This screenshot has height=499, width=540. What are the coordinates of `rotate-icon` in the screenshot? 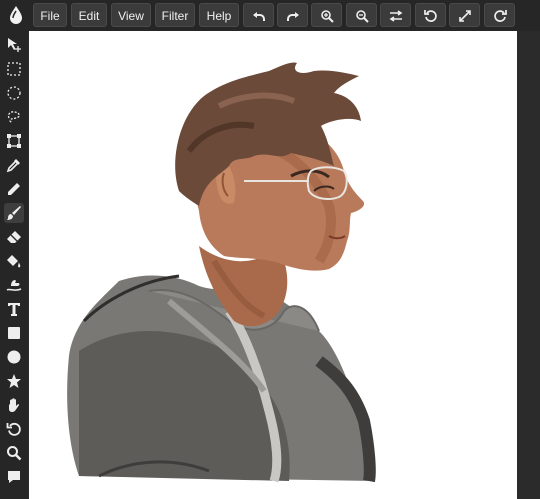 It's located at (13, 429).